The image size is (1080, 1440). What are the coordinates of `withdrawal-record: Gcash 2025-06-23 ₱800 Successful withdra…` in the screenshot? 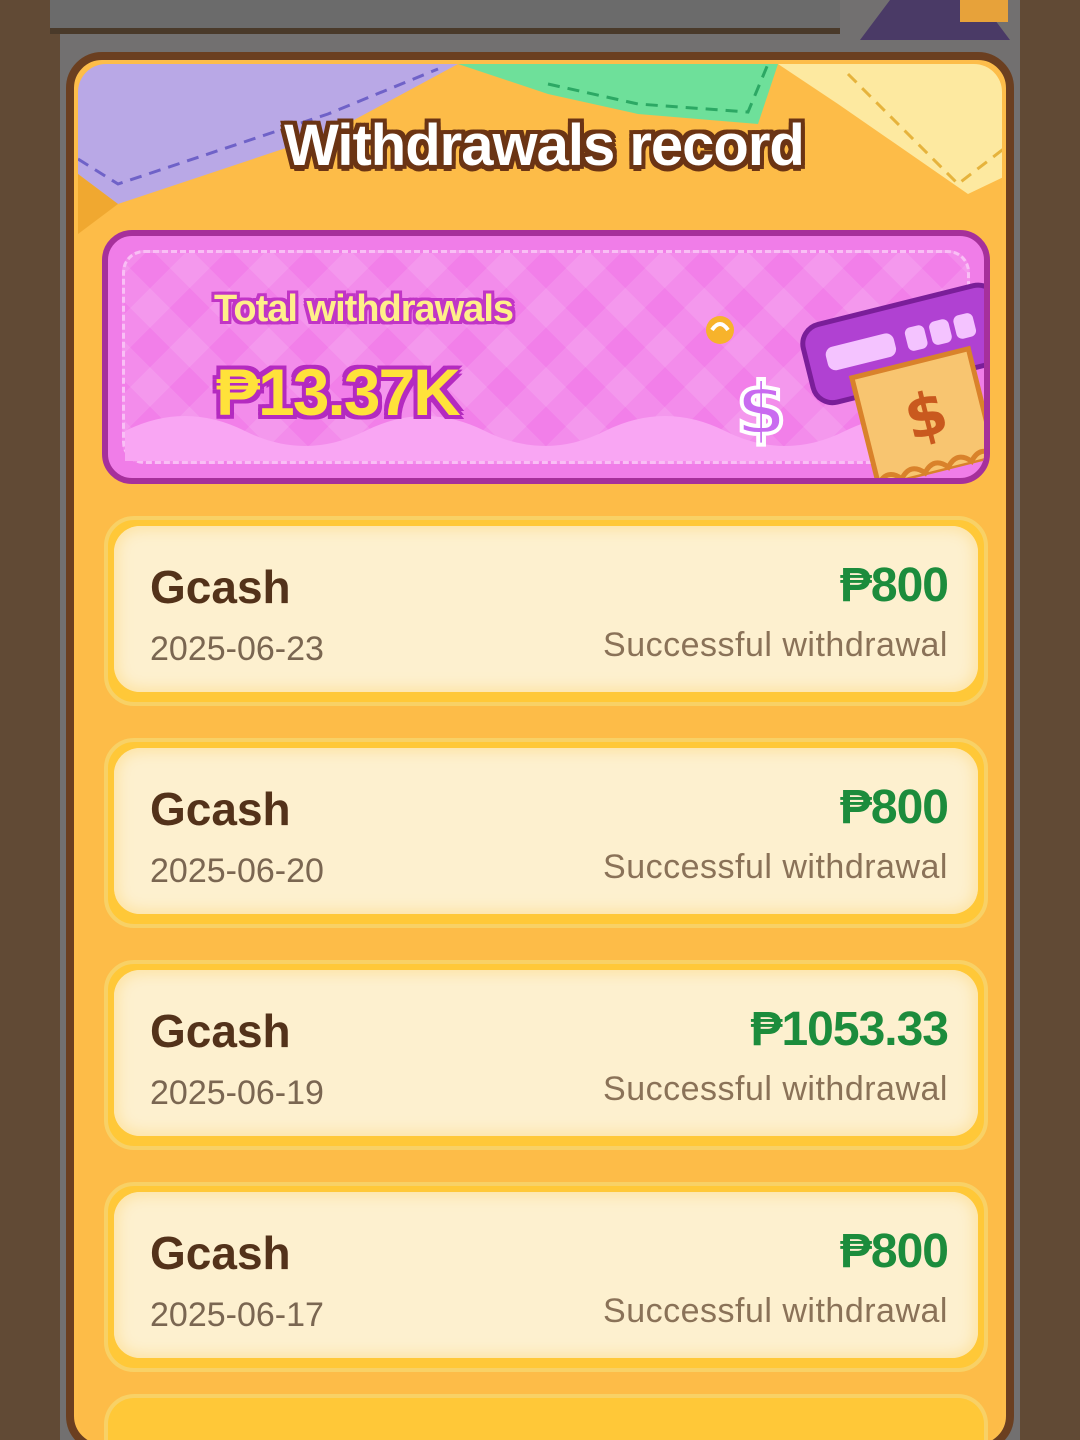 It's located at (546, 611).